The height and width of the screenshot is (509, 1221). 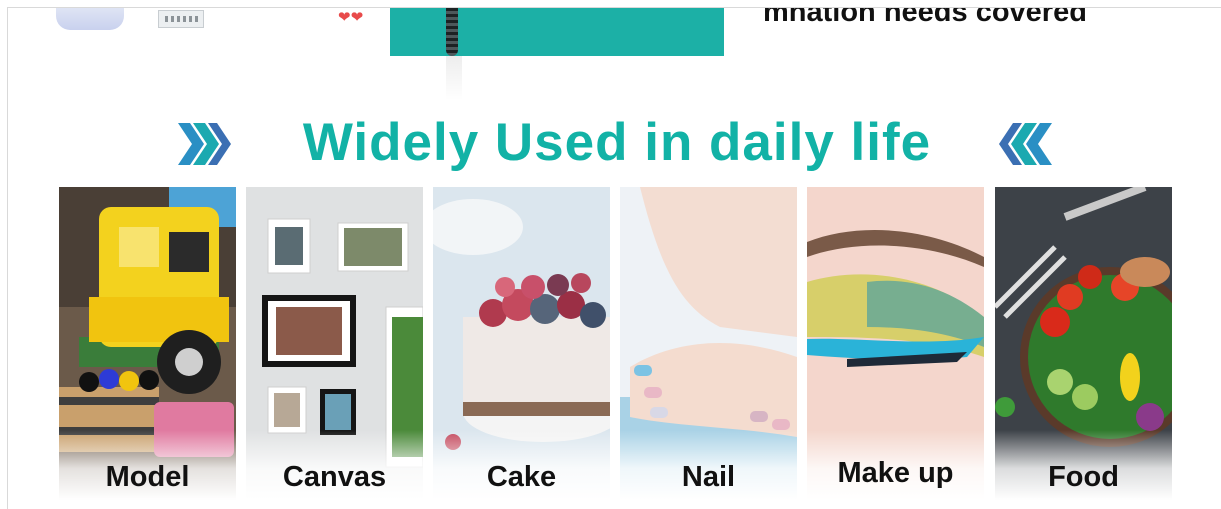 I want to click on gallery-label: Make up, so click(x=895, y=473).